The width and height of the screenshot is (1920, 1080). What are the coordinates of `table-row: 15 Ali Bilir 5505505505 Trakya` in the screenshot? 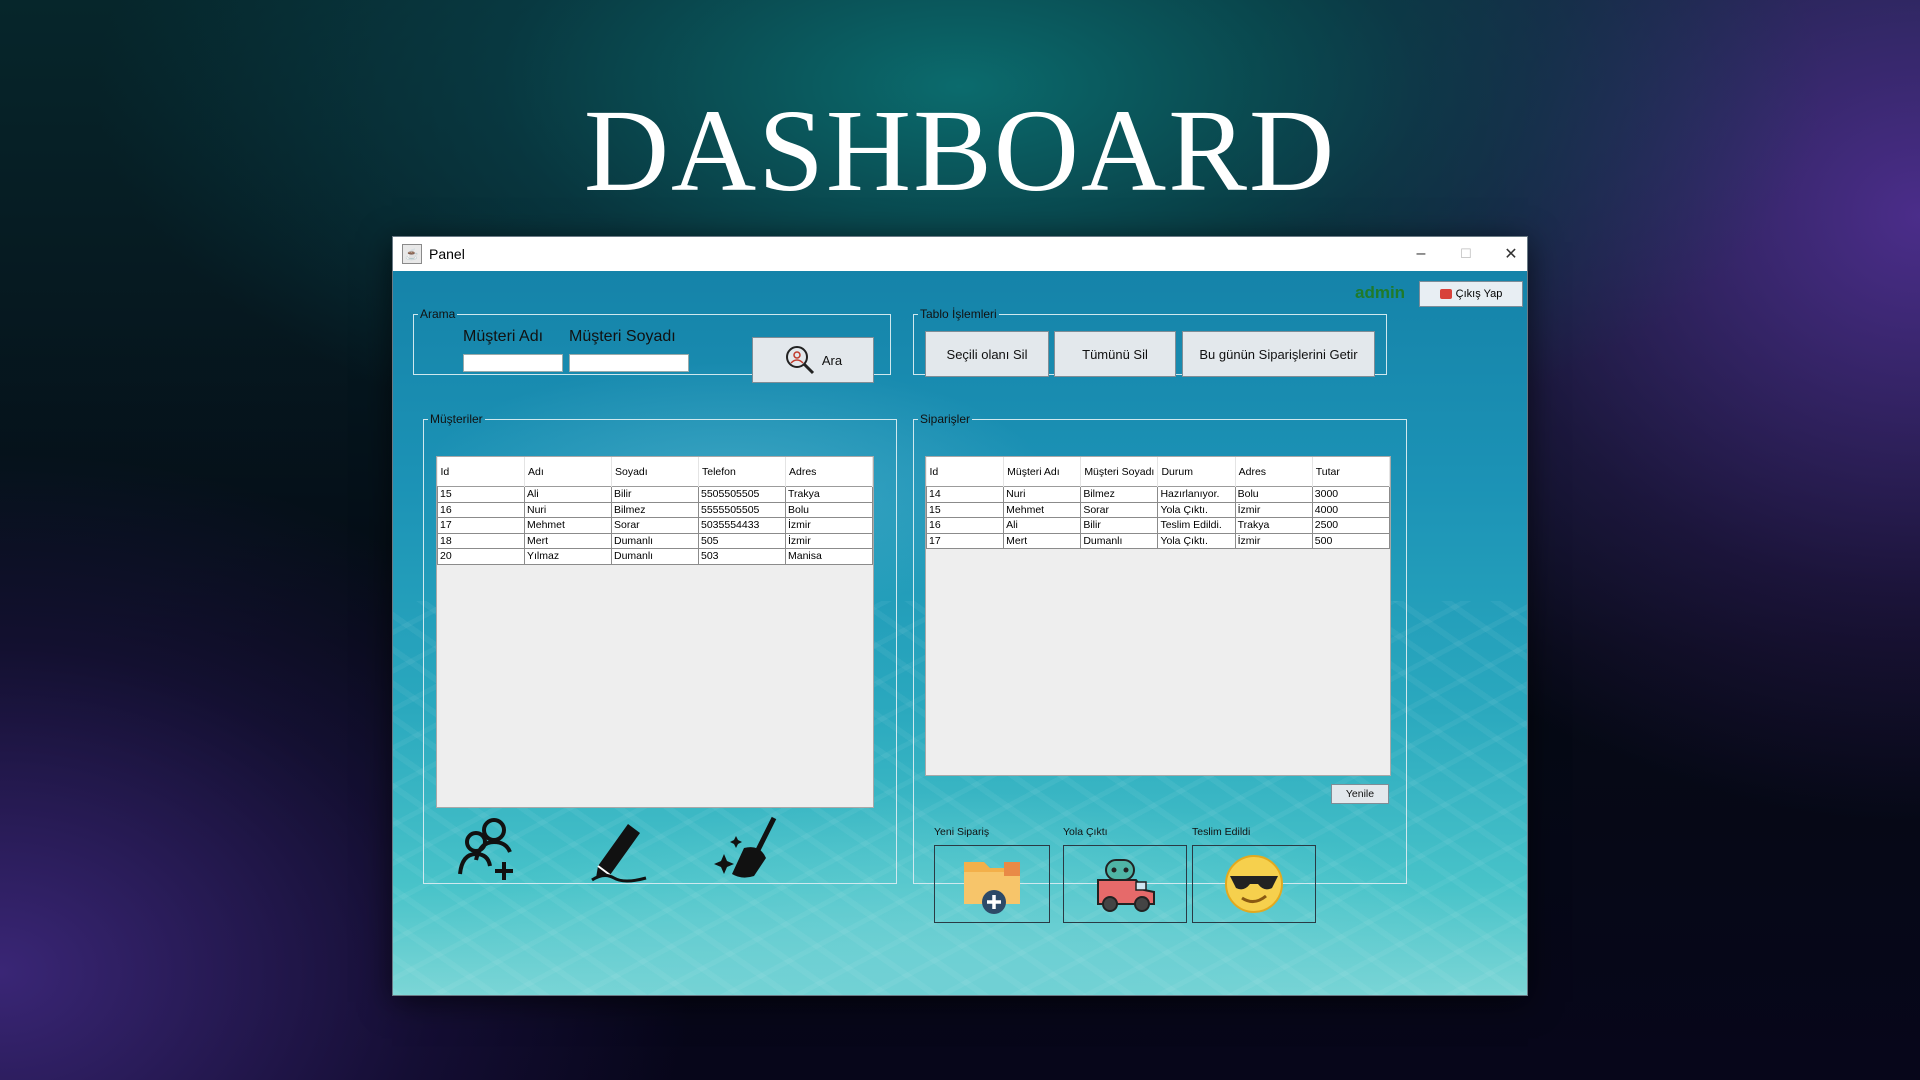 It's located at (655, 494).